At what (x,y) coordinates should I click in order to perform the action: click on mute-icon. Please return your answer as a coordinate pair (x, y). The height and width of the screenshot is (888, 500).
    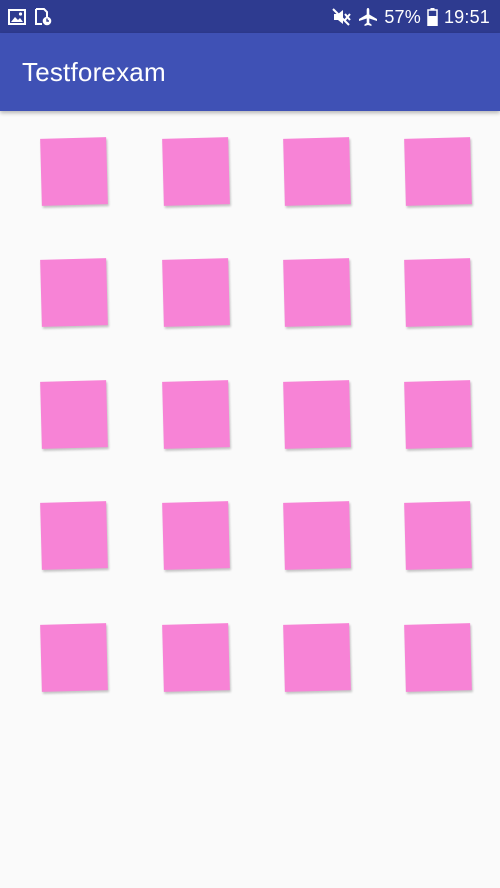
    Looking at the image, I should click on (342, 17).